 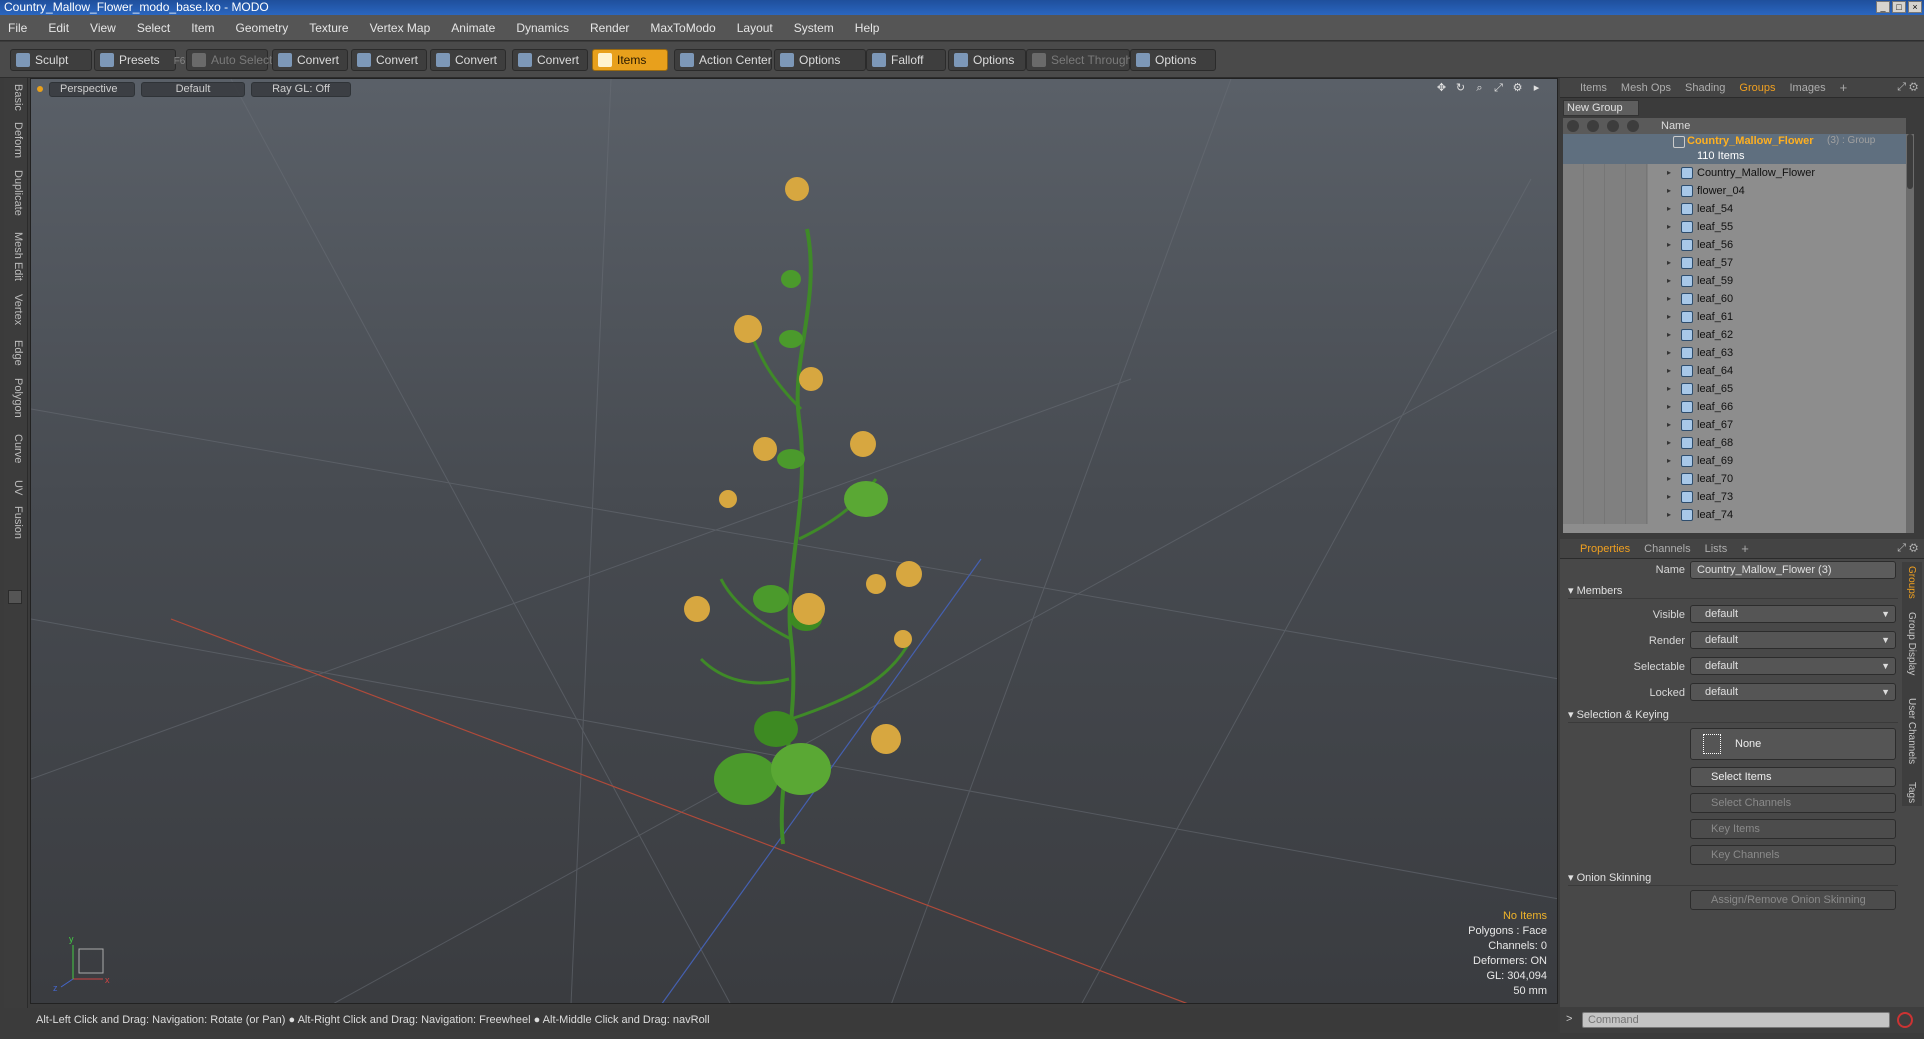 What do you see at coordinates (1793, 777) in the screenshot?
I see `select-items-button: Select Items` at bounding box center [1793, 777].